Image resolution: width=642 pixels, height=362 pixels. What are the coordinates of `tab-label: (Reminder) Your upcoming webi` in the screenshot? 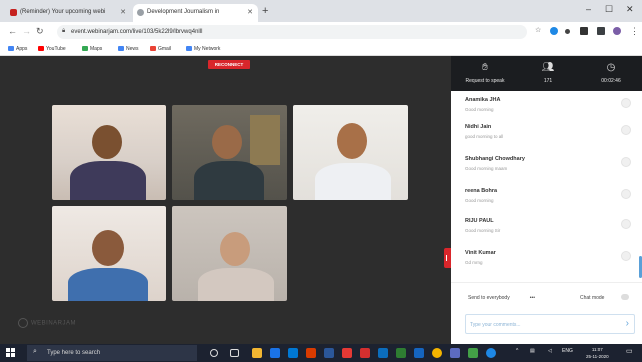 It's located at (63, 12).